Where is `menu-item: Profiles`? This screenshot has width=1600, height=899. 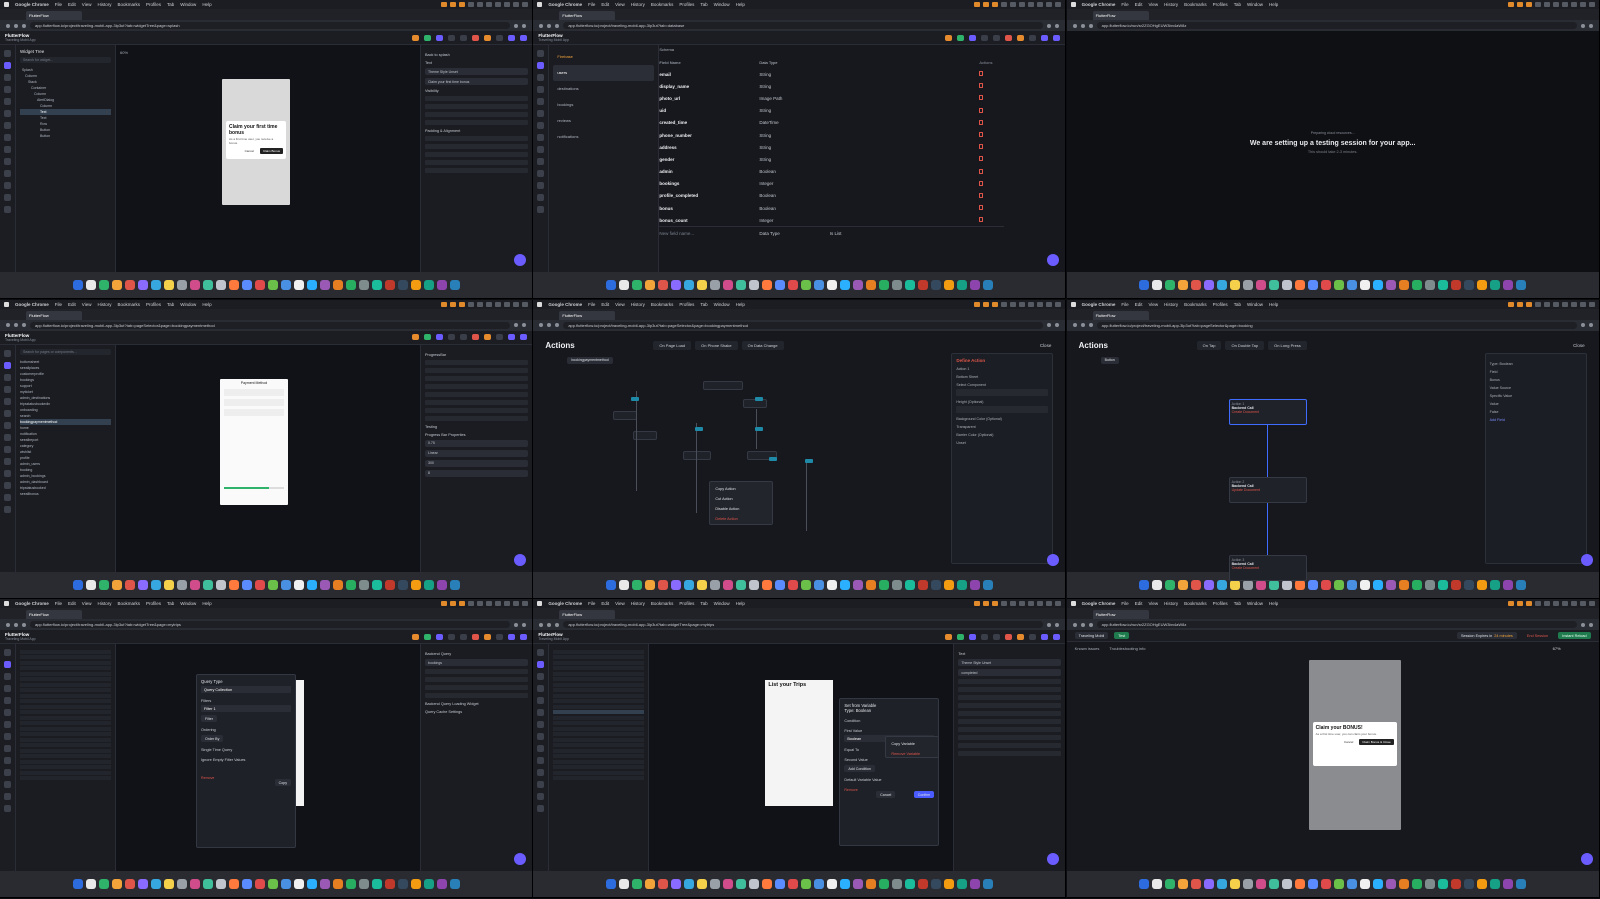
menu-item: Profiles is located at coordinates (686, 603).